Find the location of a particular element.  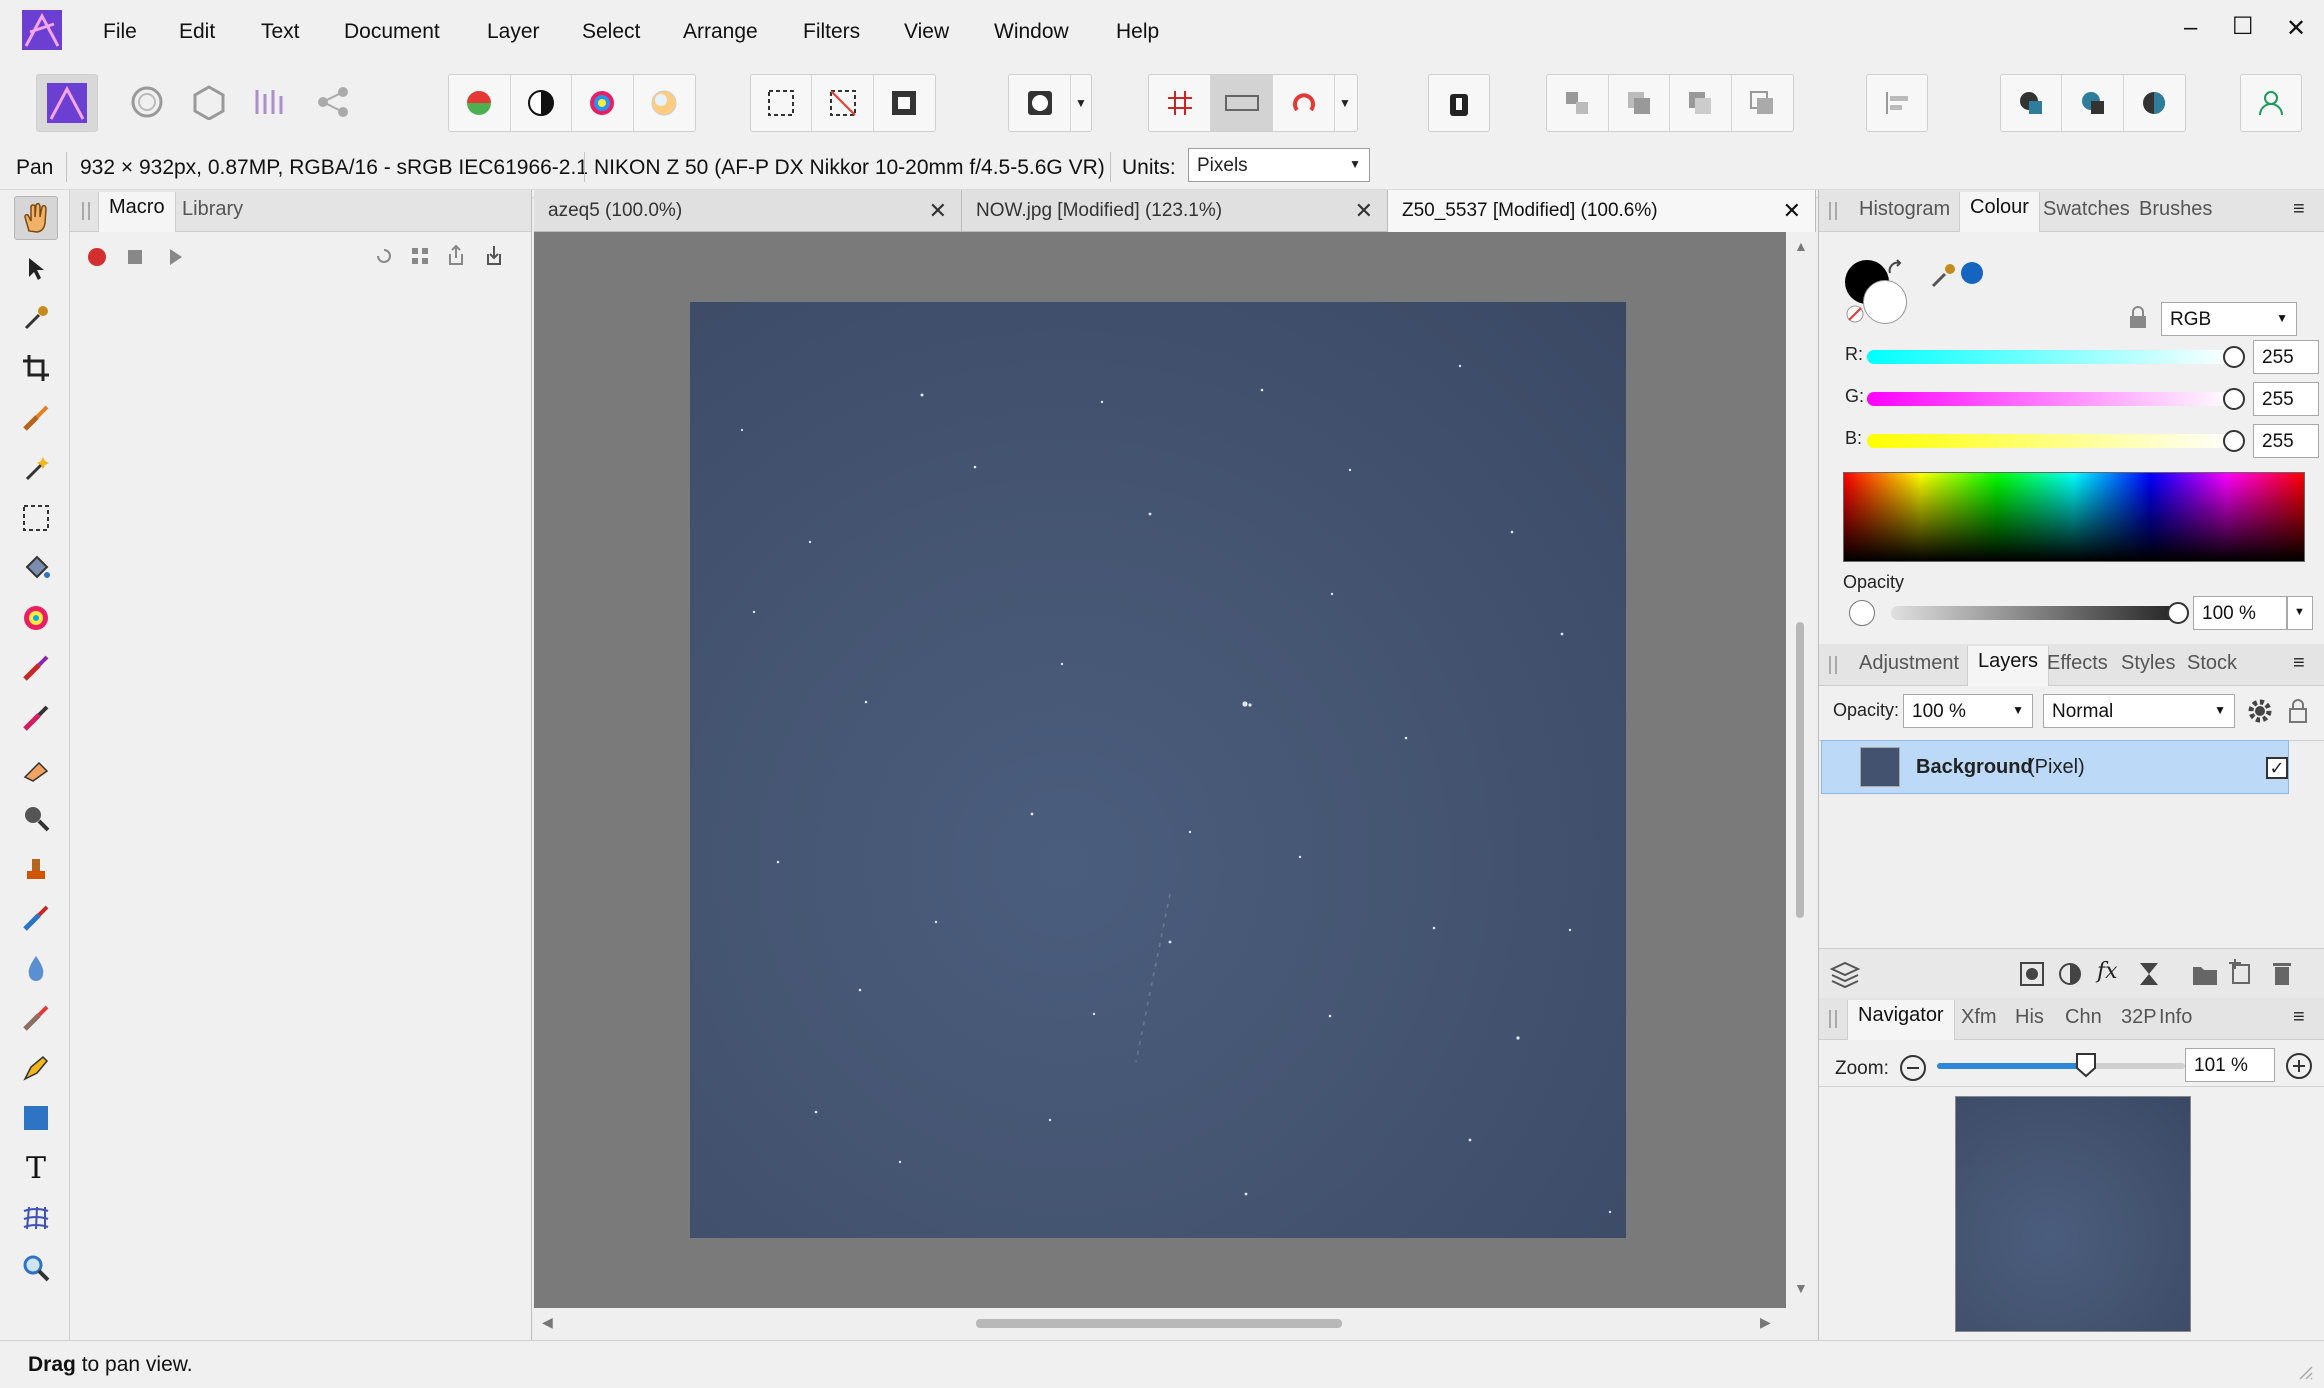

zoom-slider-knob is located at coordinates (2086, 1065).